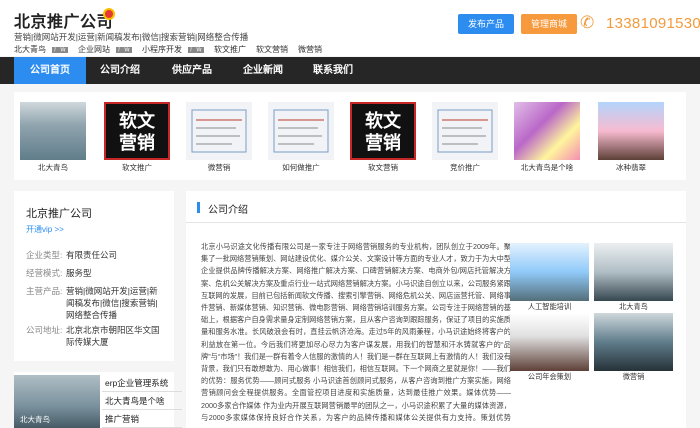 The image size is (700, 428). Describe the element at coordinates (301, 167) in the screenshot. I see `gallery-caption: 如何做推广` at that location.